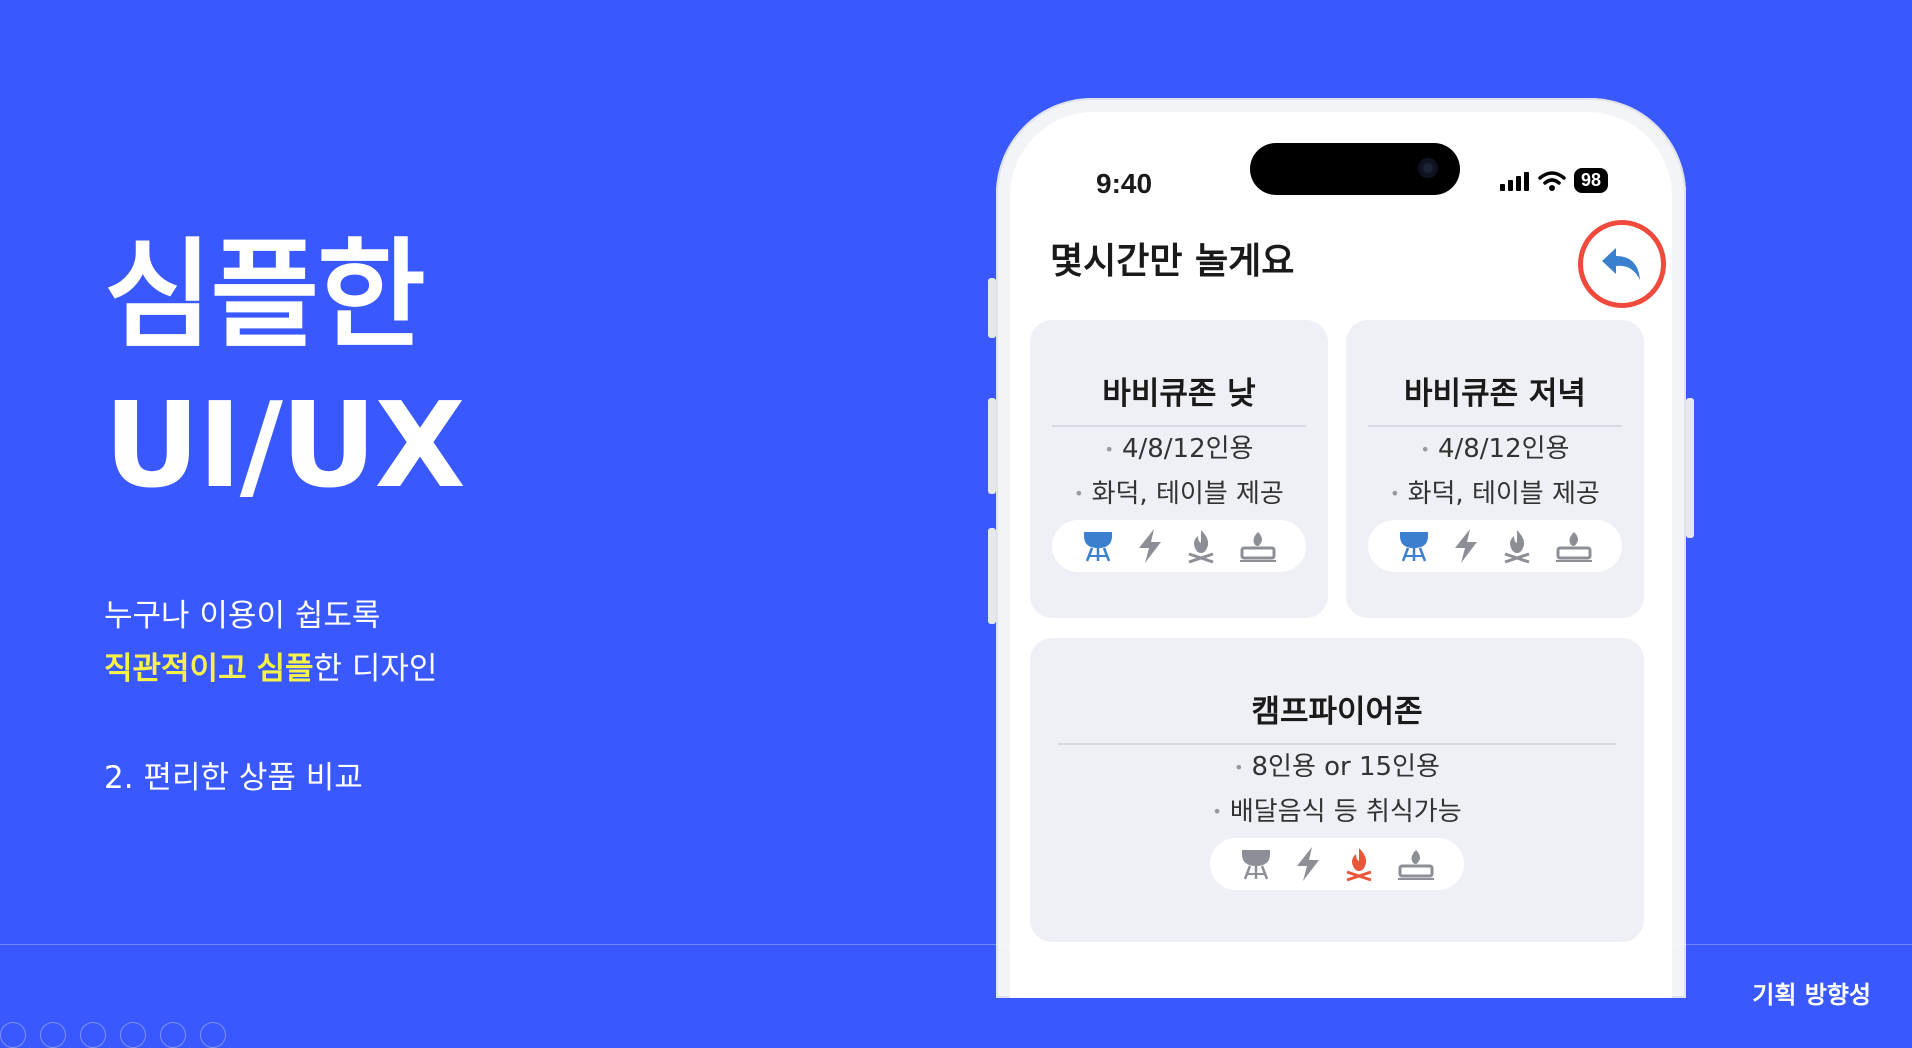  I want to click on phone-action-button, so click(992, 308).